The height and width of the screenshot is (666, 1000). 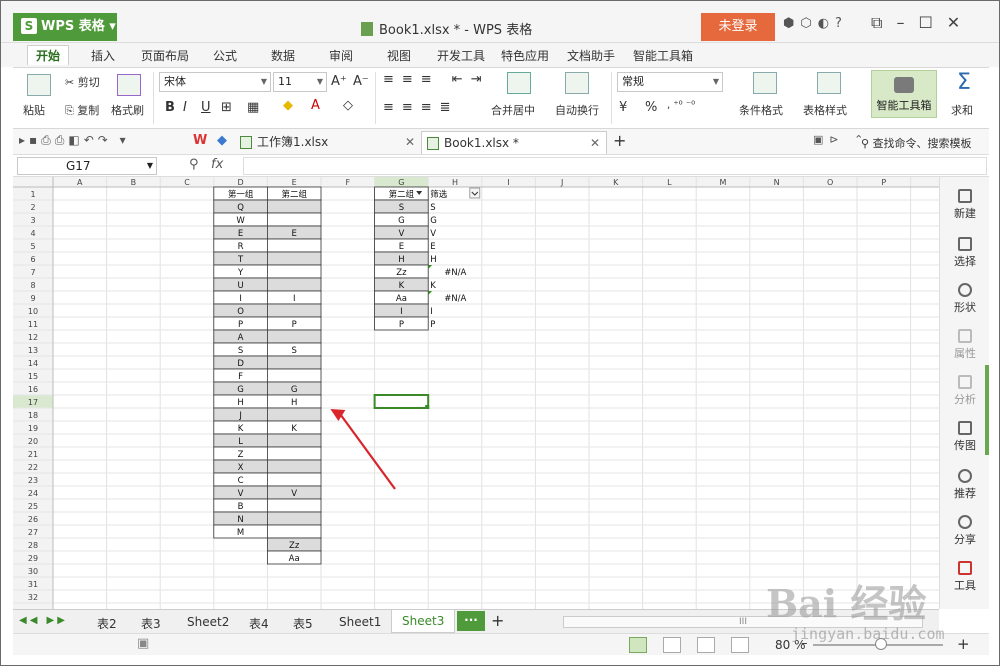 What do you see at coordinates (436, 79) in the screenshot?
I see `vertical-align-icons: ≡≡≡ ⇤⇥` at bounding box center [436, 79].